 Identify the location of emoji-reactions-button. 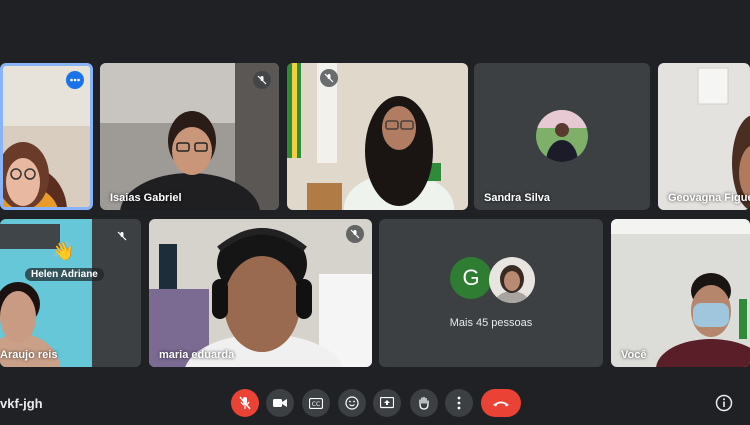
(352, 403).